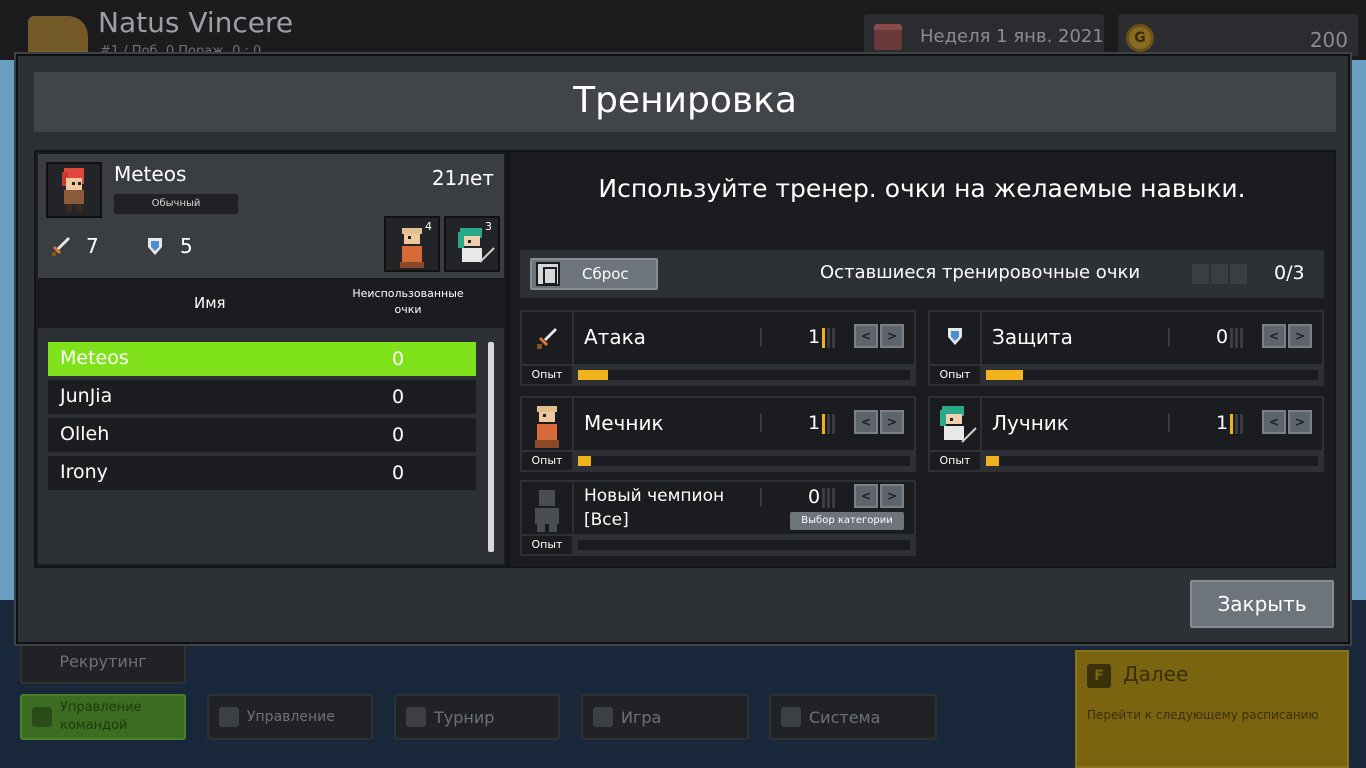 Image resolution: width=1366 pixels, height=768 pixels. Describe the element at coordinates (654, 496) in the screenshot. I see `skill-name: Новый чемпион` at that location.